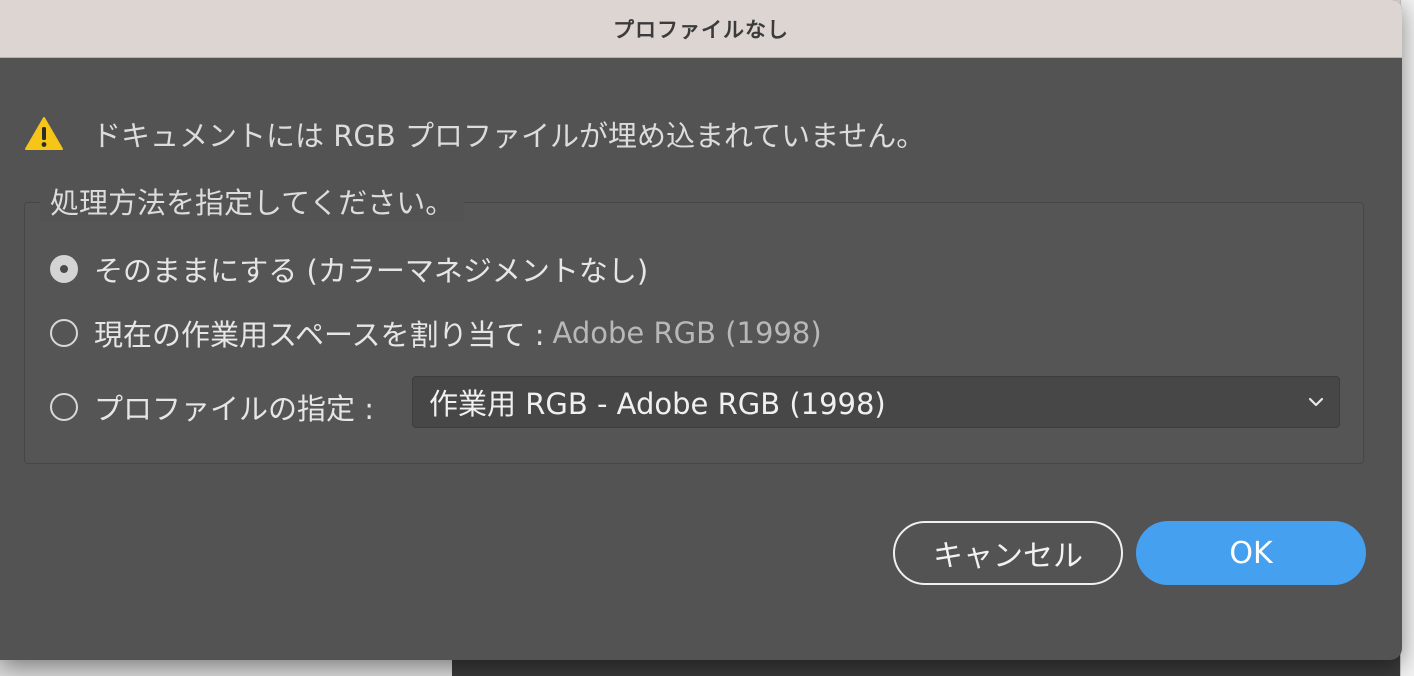  I want to click on chevron-down-icon, so click(1316, 402).